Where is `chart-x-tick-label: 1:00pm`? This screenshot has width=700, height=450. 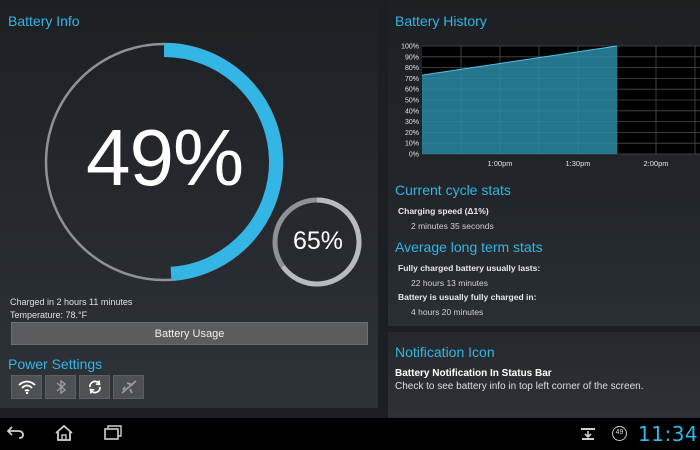 chart-x-tick-label: 1:00pm is located at coordinates (499, 163).